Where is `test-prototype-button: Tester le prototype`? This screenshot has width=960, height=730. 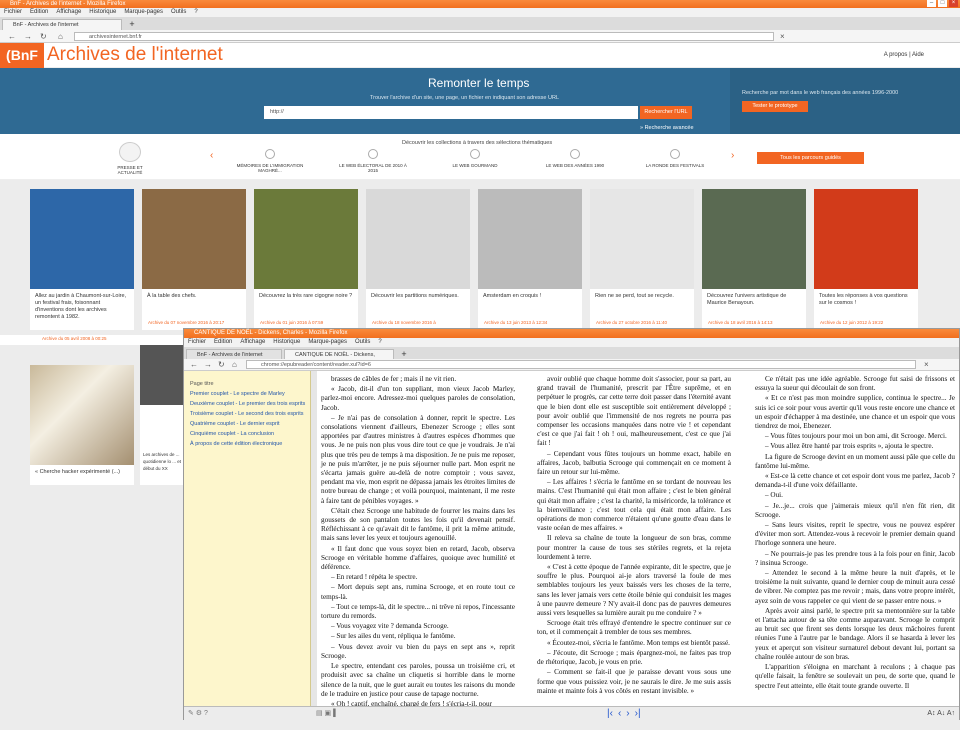
test-prototype-button: Tester le prototype is located at coordinates (775, 106).